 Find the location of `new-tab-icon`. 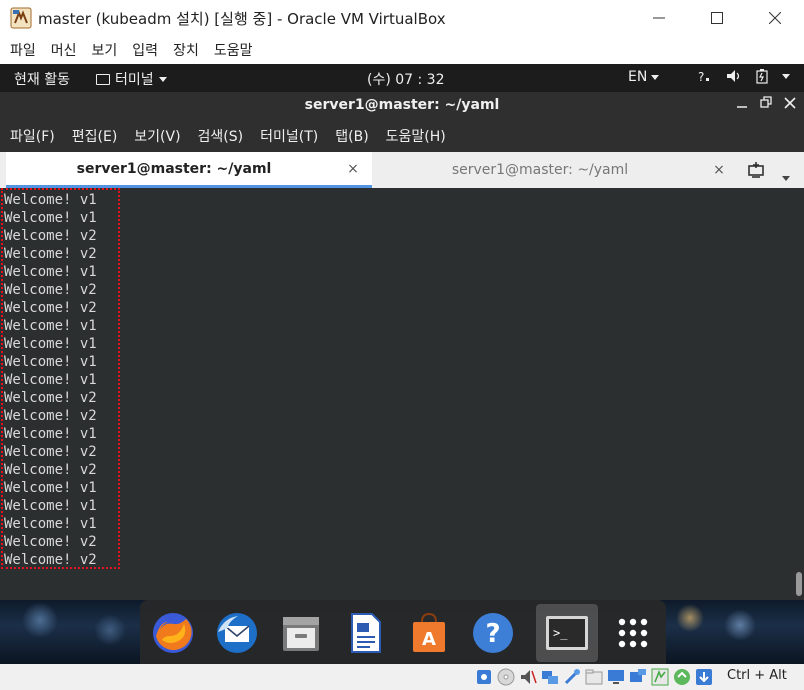

new-tab-icon is located at coordinates (756, 170).